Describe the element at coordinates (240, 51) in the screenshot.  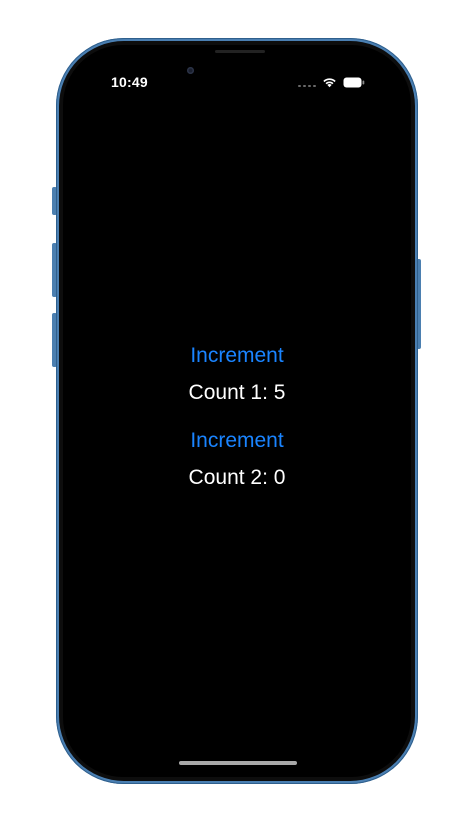
I see `earpiece-speaker` at that location.